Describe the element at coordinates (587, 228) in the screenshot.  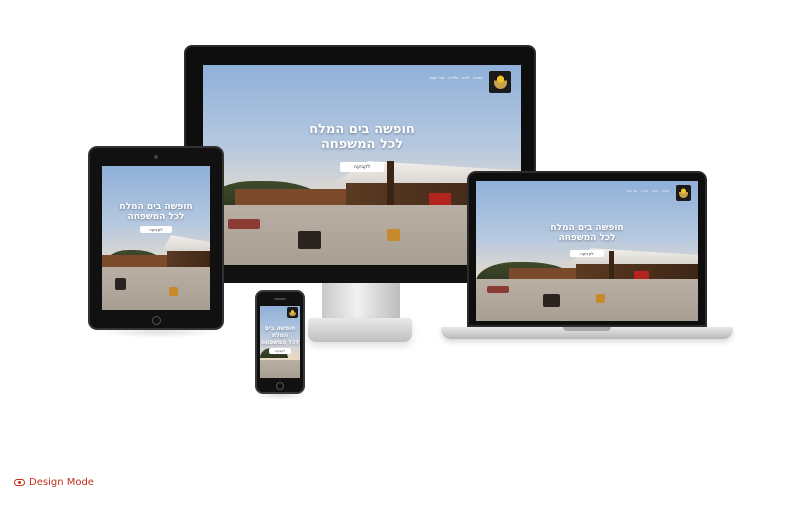
I see `laptop-hero-line-1: חופשה בים המלח` at that location.